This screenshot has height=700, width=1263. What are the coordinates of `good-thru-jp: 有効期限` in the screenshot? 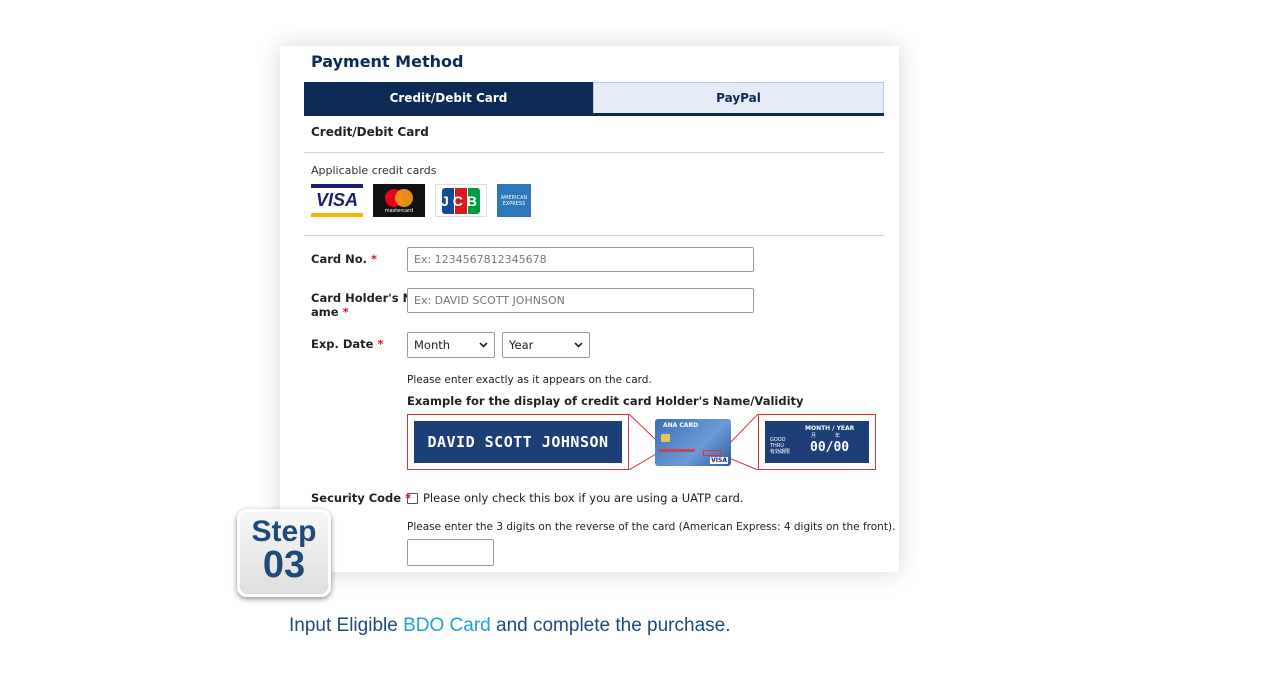 It's located at (780, 452).